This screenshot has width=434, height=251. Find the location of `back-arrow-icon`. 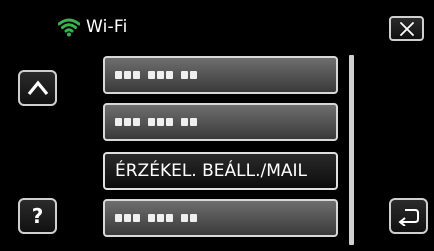

back-arrow-icon is located at coordinates (408, 217).